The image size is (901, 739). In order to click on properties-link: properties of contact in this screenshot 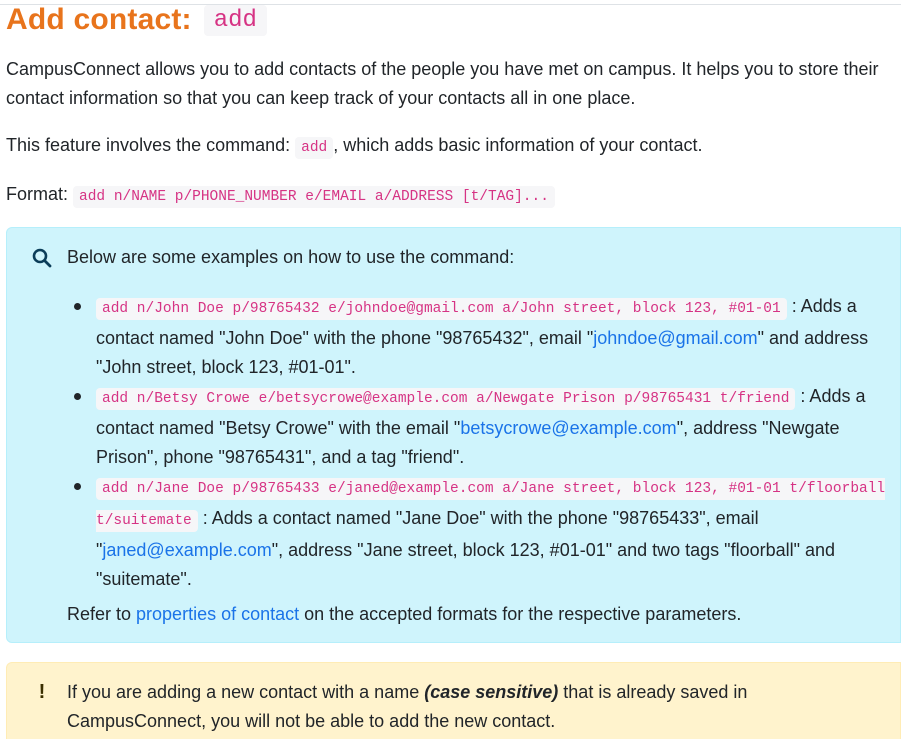, I will do `click(217, 614)`.